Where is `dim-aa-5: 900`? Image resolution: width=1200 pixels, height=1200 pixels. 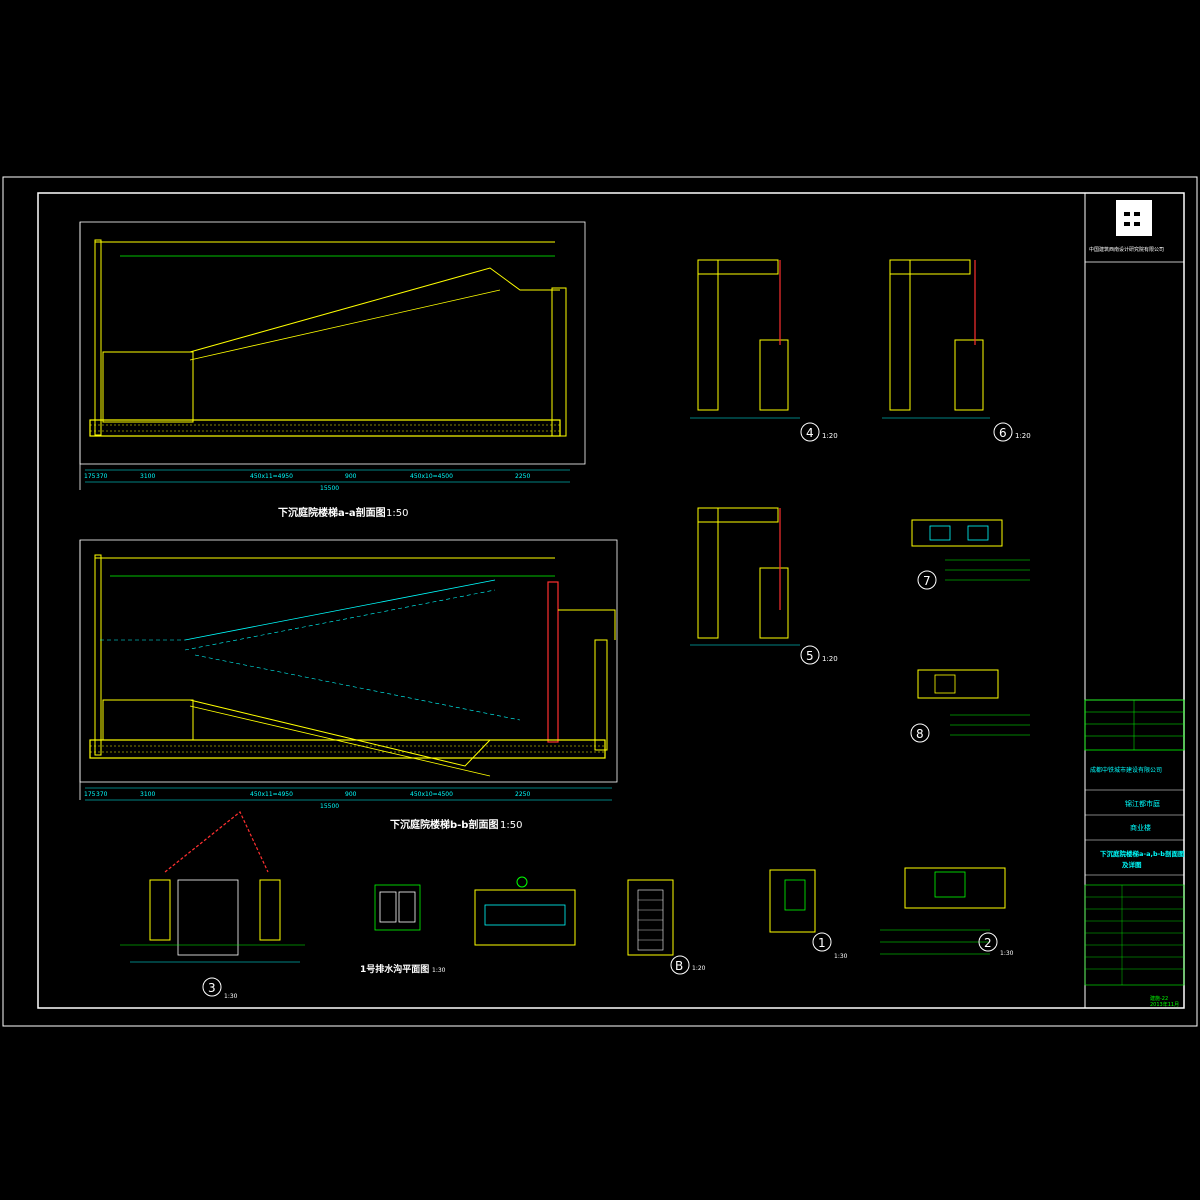
dim-aa-5: 900 is located at coordinates (351, 476).